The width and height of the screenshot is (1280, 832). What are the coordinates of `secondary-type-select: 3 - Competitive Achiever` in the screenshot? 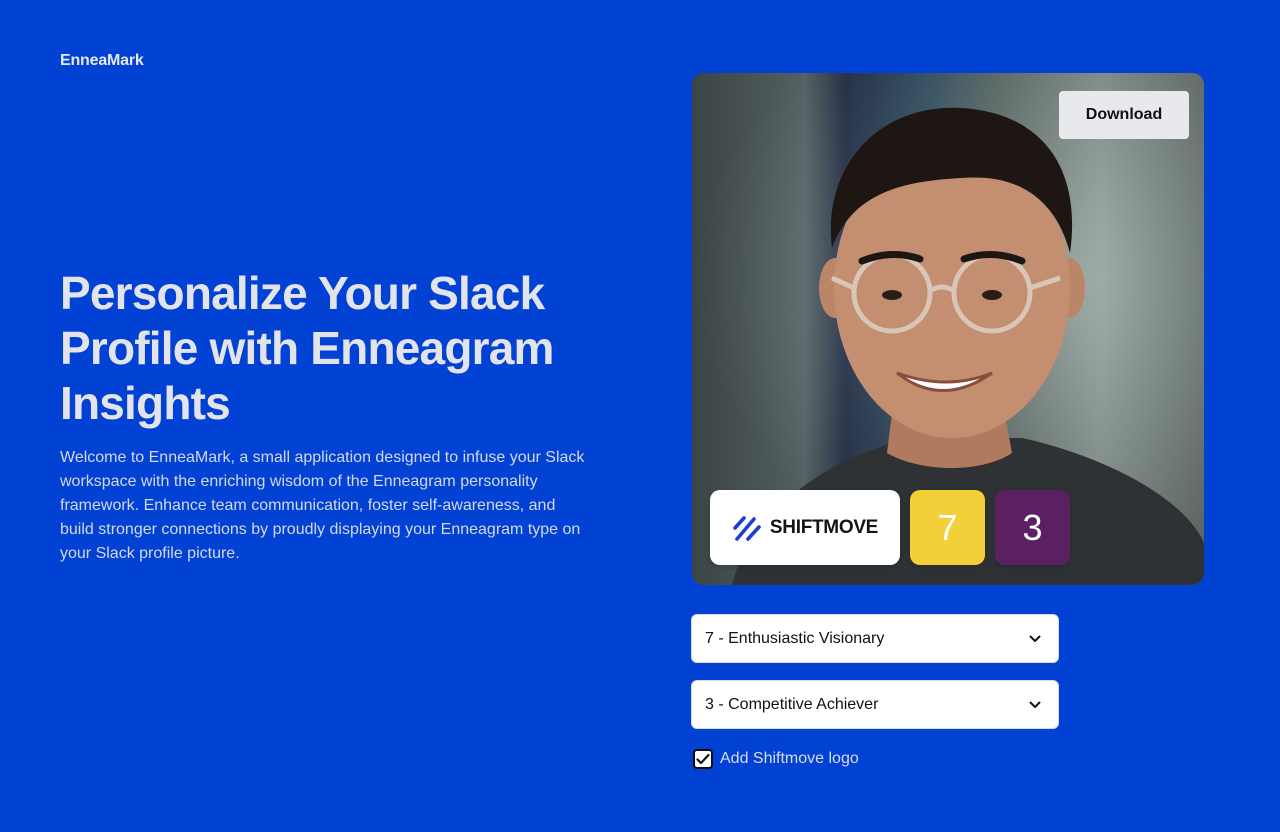 It's located at (875, 704).